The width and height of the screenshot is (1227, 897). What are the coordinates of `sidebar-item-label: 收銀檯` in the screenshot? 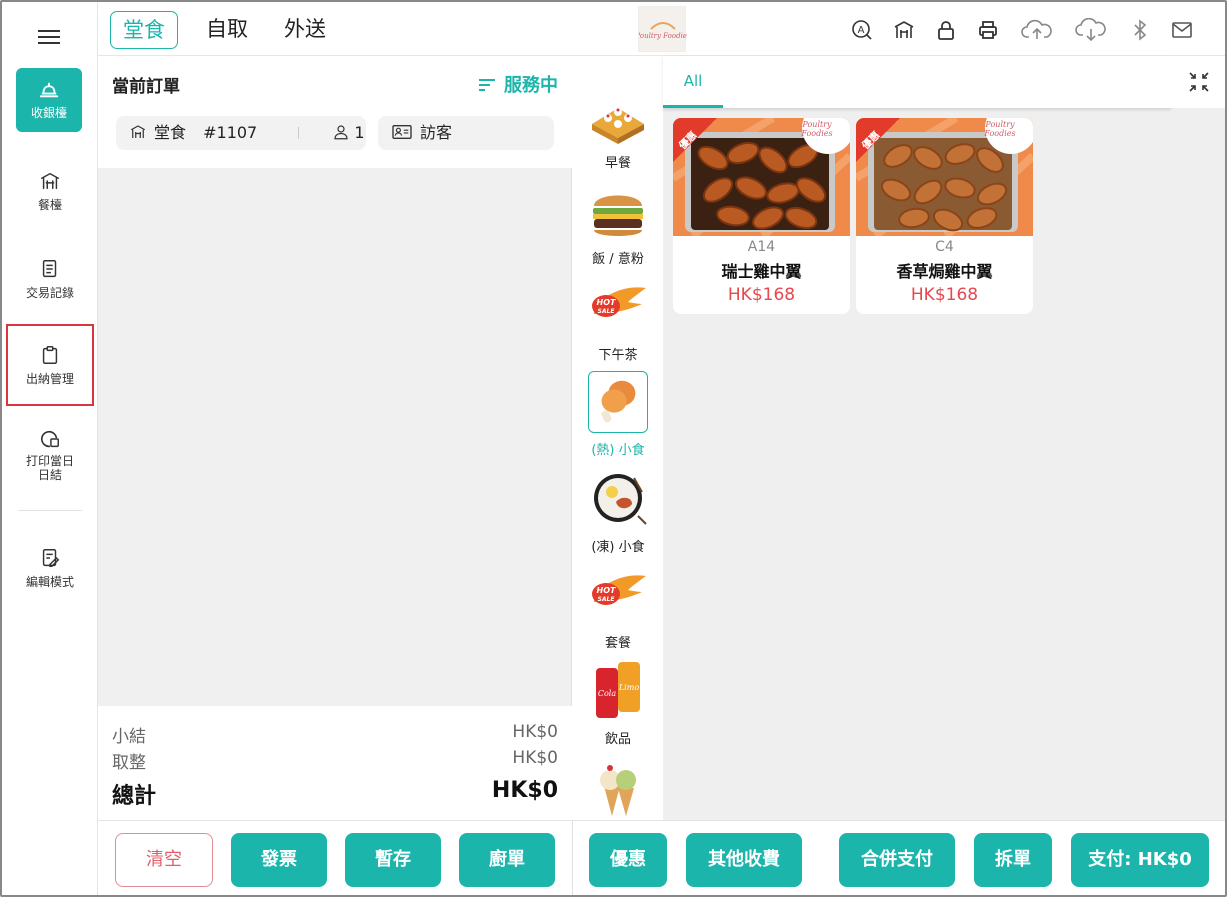 It's located at (48, 113).